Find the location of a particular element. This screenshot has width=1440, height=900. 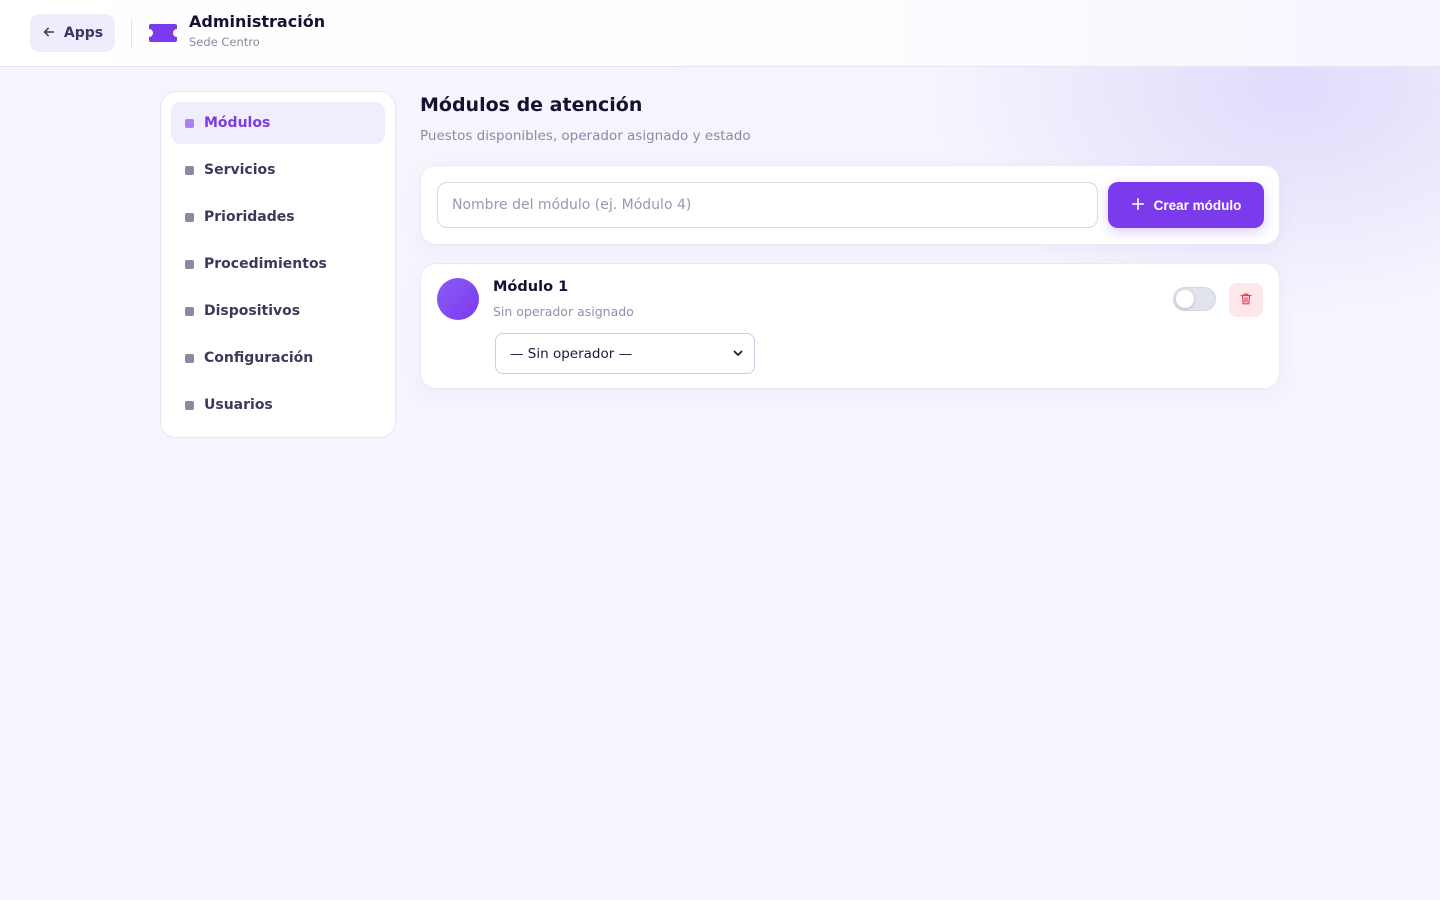

module-name-input is located at coordinates (767, 205).